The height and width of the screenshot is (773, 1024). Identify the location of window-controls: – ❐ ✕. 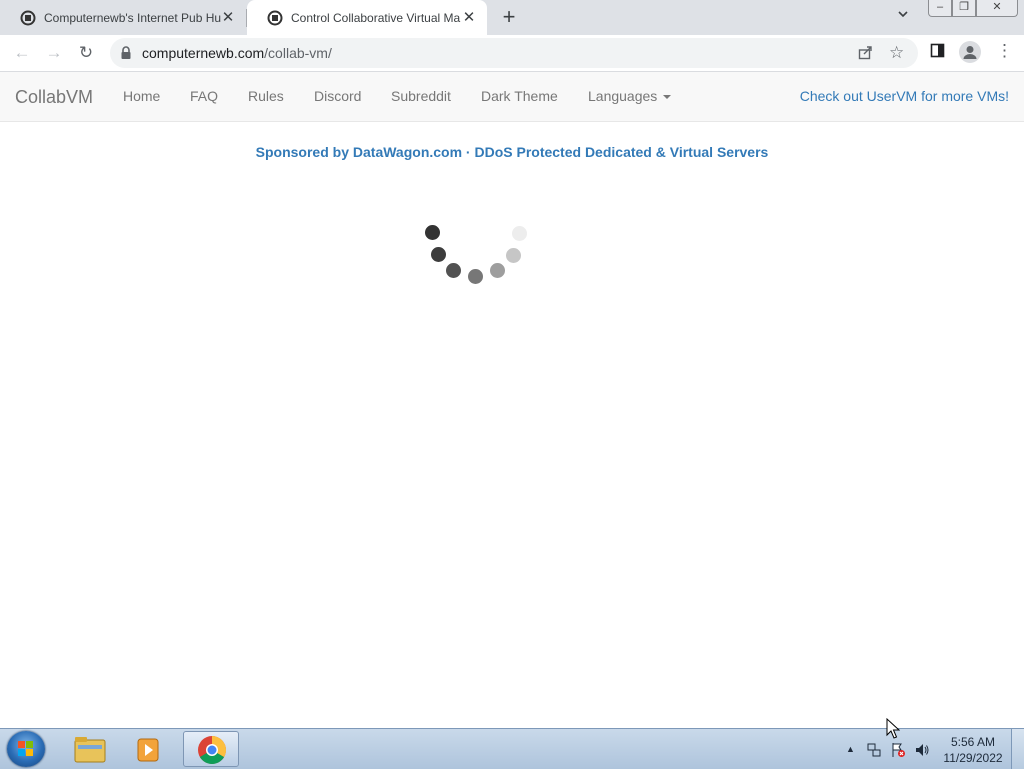
(973, 8).